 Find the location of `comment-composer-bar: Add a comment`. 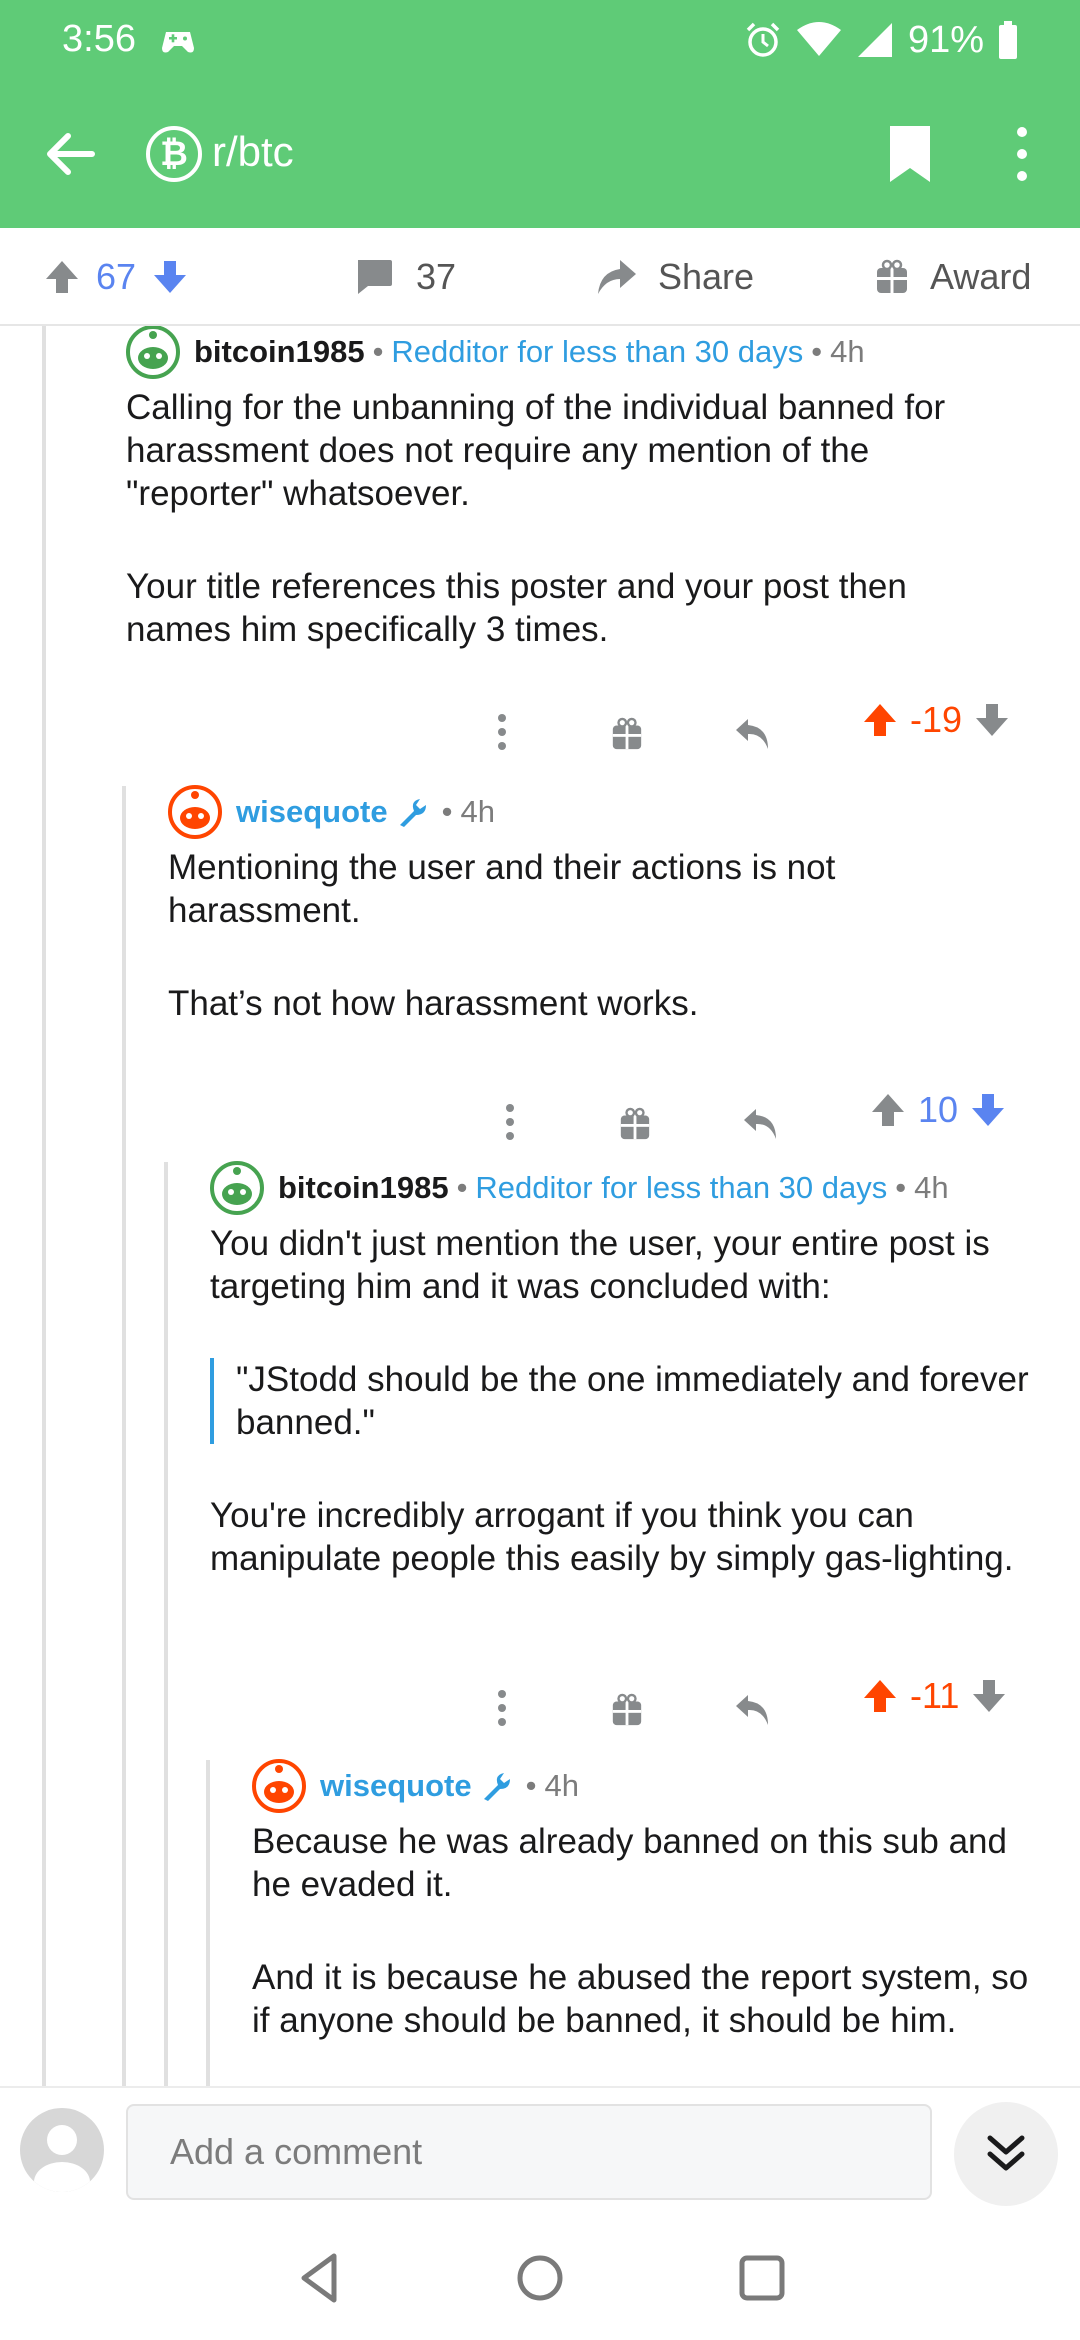

comment-composer-bar: Add a comment is located at coordinates (540, 2152).